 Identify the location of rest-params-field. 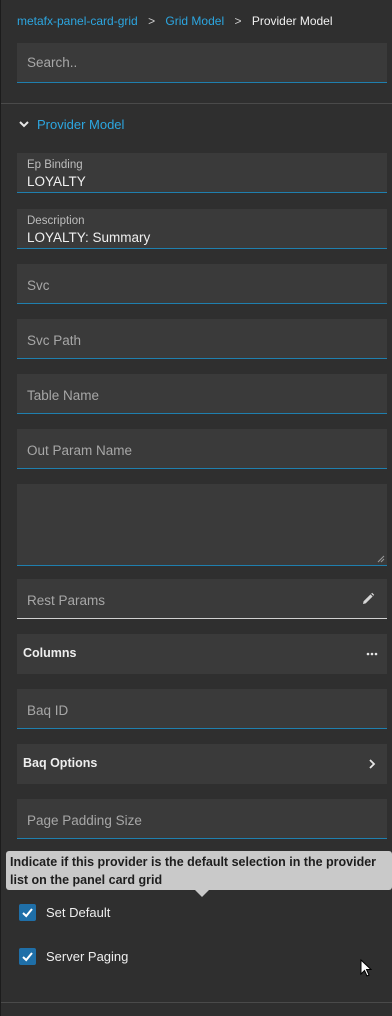
(202, 599).